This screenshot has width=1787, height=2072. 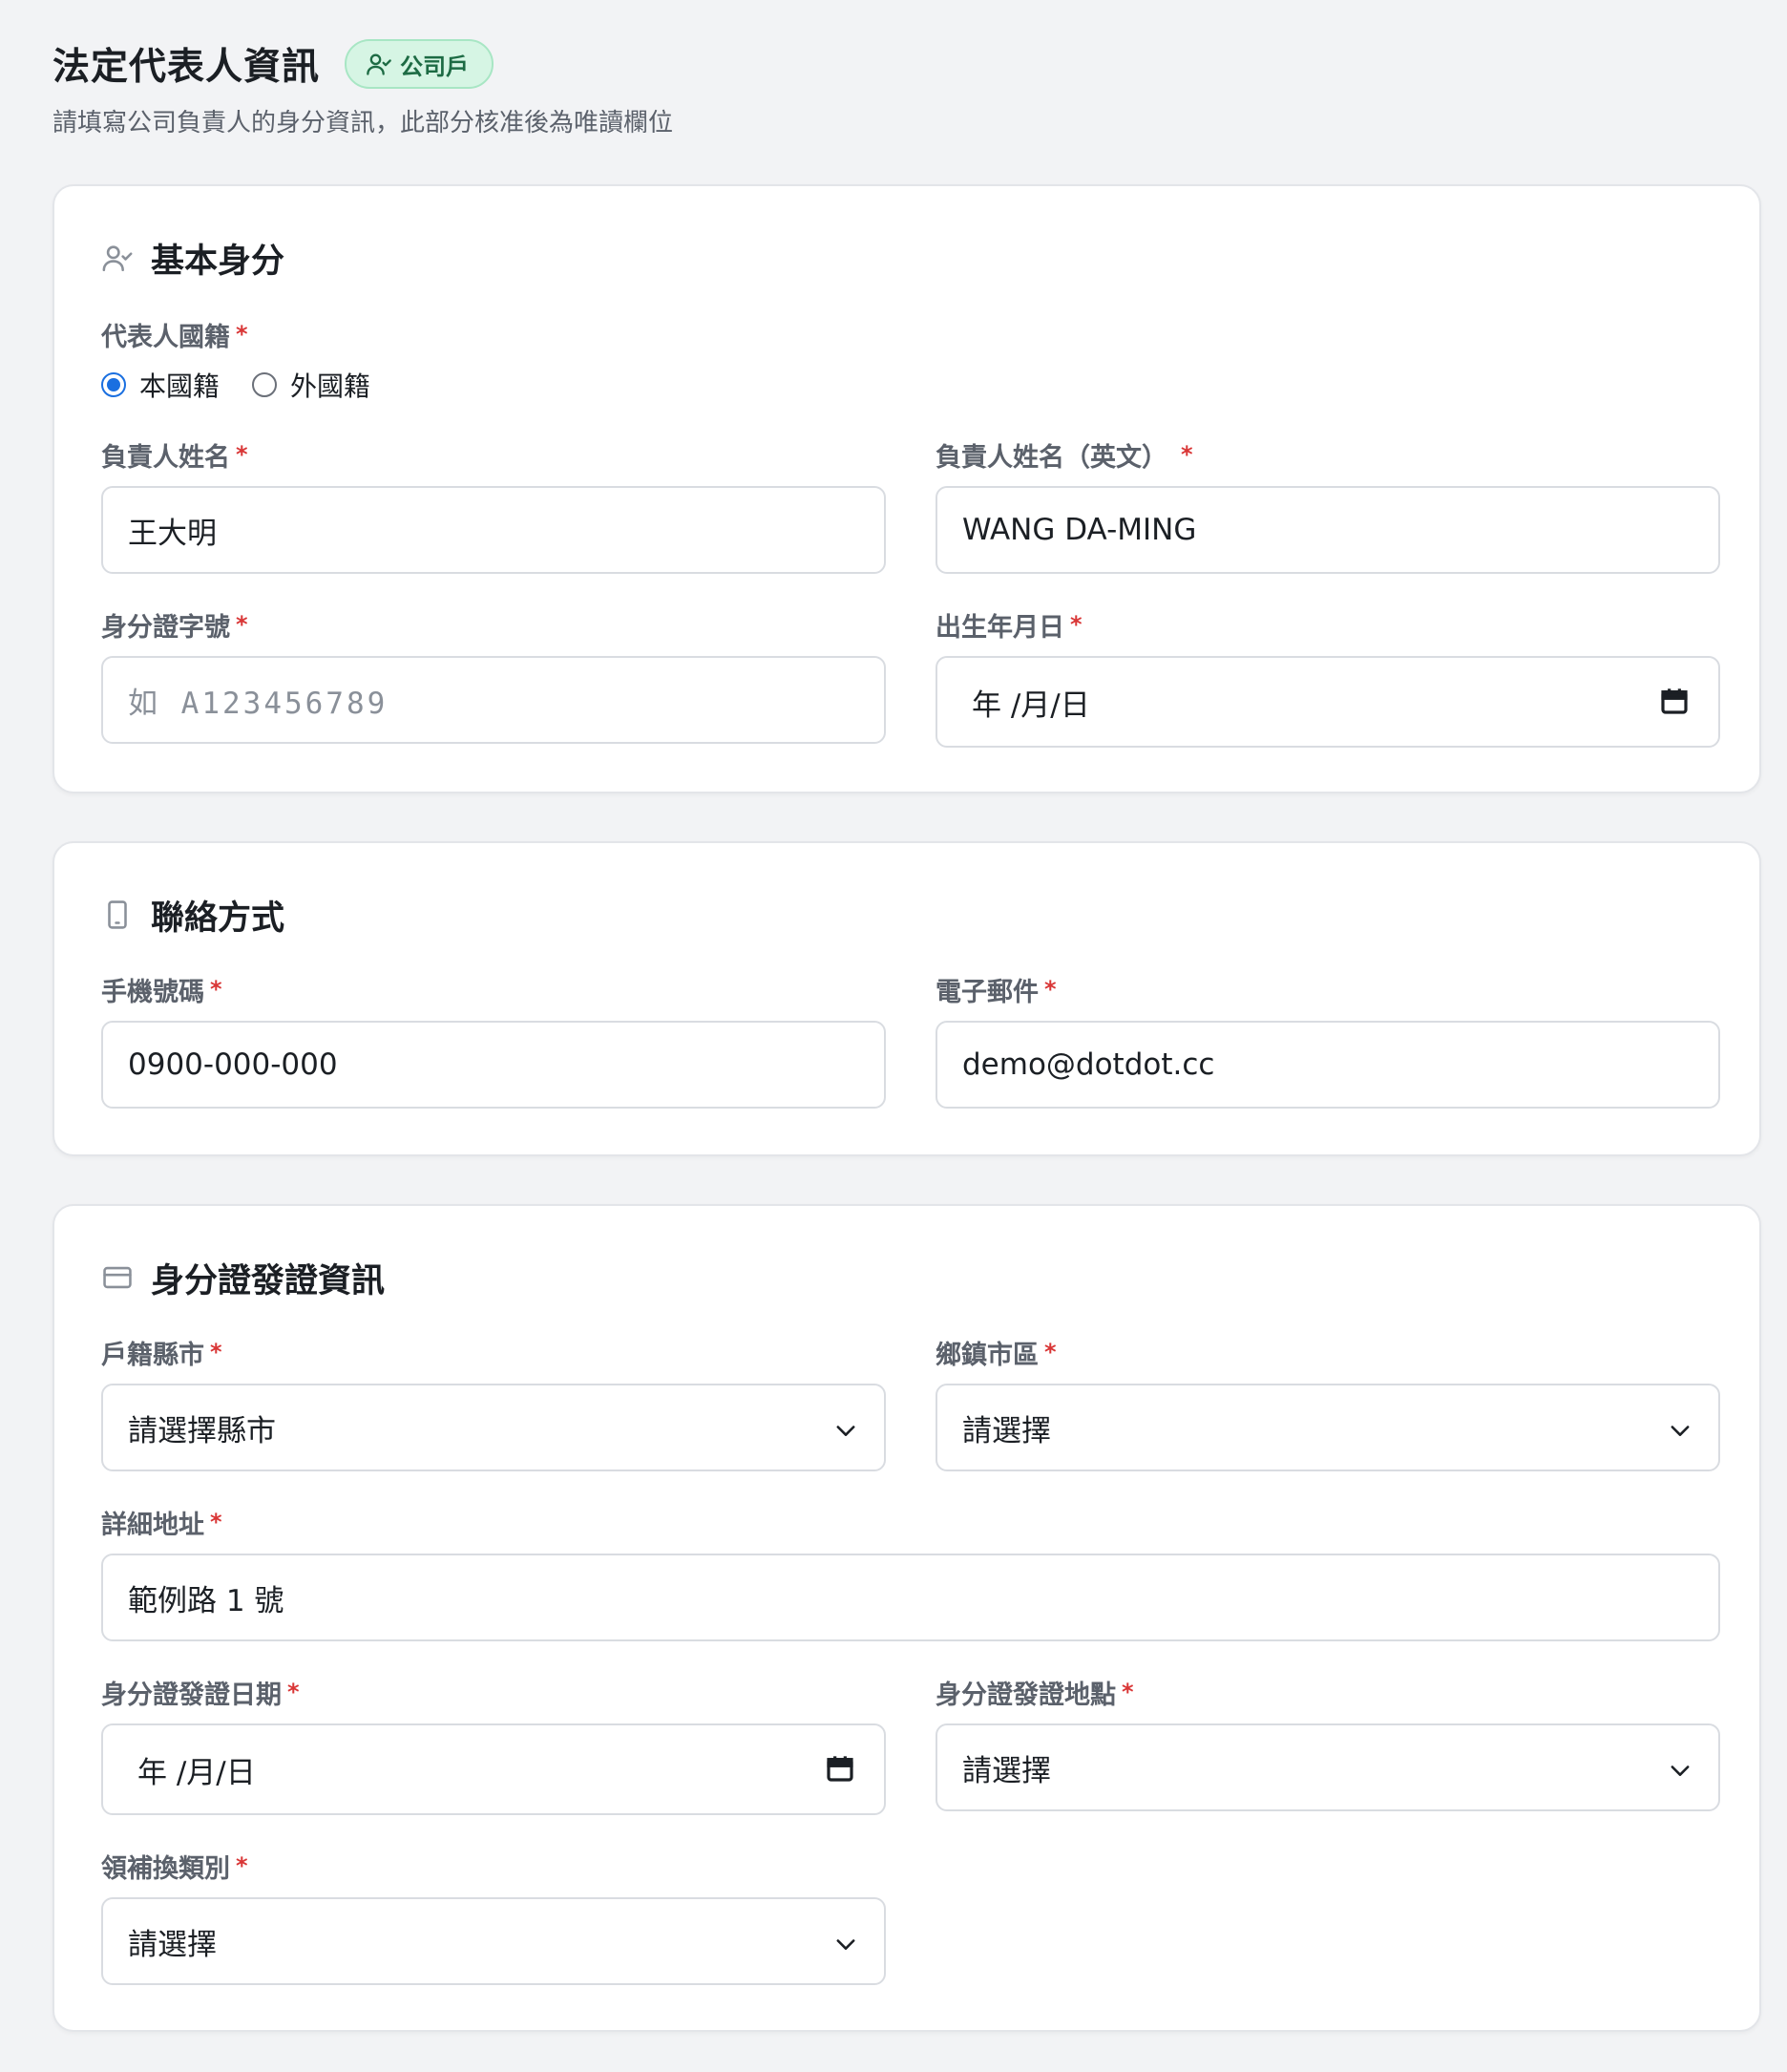 I want to click on radio-foreign: 外國籍, so click(x=311, y=385).